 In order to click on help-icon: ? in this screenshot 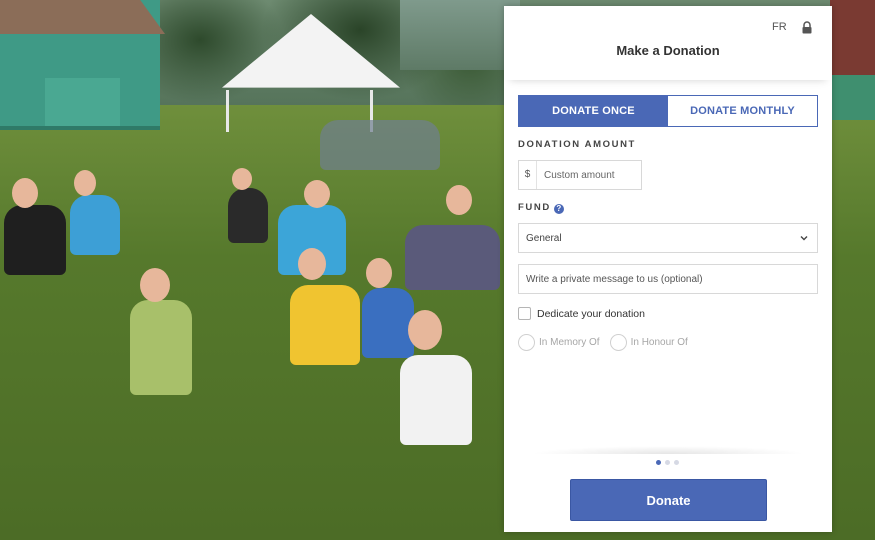, I will do `click(558, 209)`.